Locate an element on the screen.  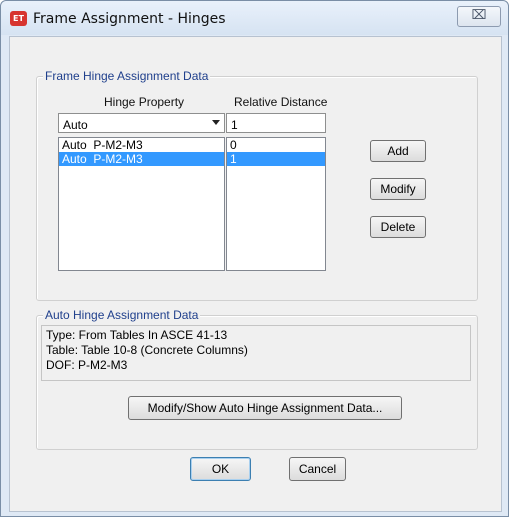
close-button: ⌧ is located at coordinates (479, 16).